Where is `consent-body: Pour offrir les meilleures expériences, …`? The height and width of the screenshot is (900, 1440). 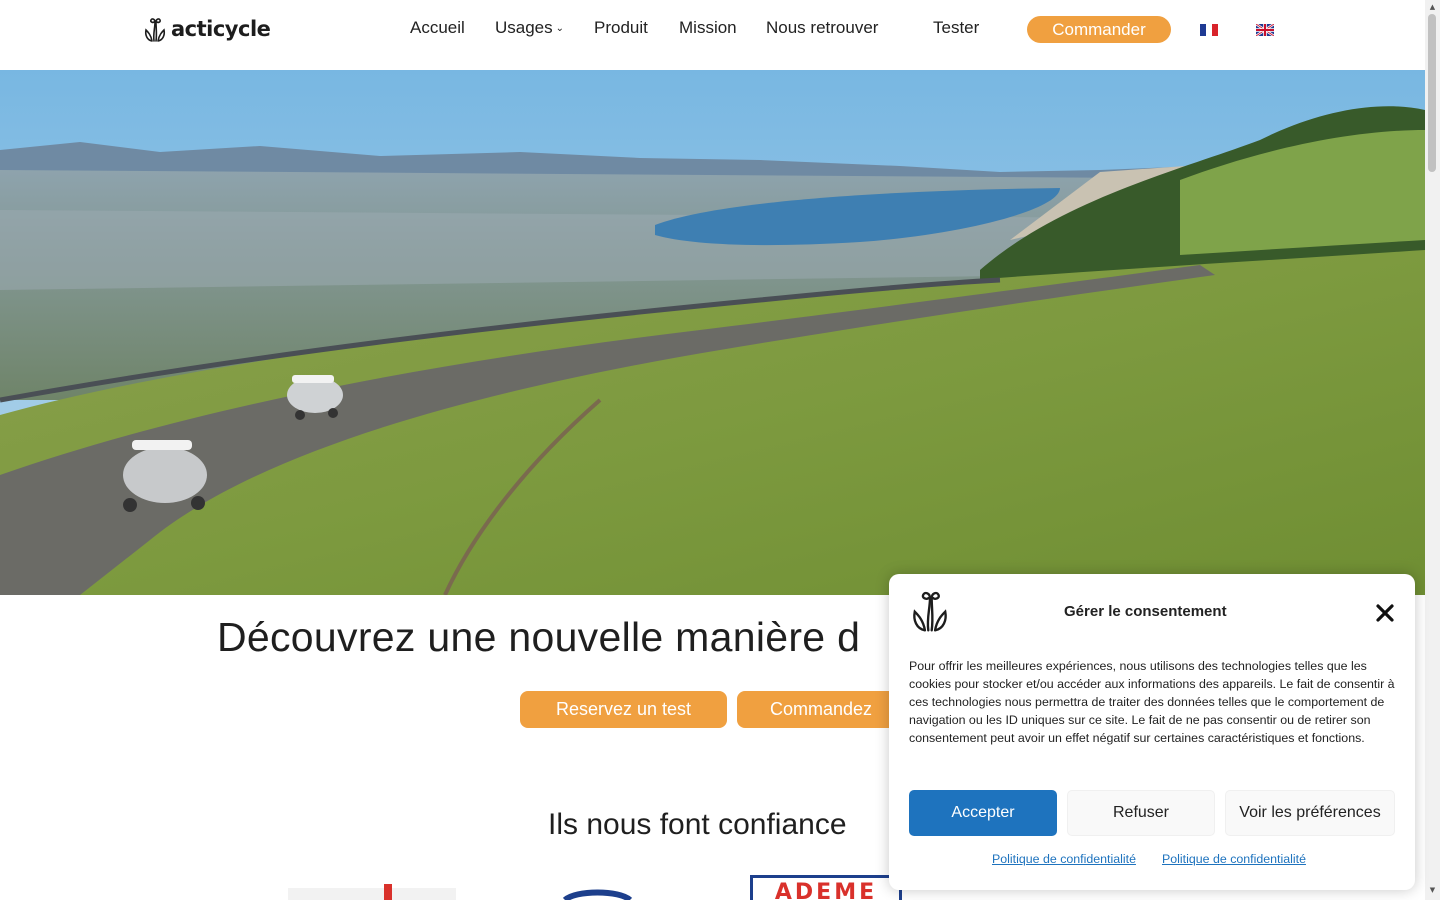
consent-body: Pour offrir les meilleures expériences, … is located at coordinates (1152, 702).